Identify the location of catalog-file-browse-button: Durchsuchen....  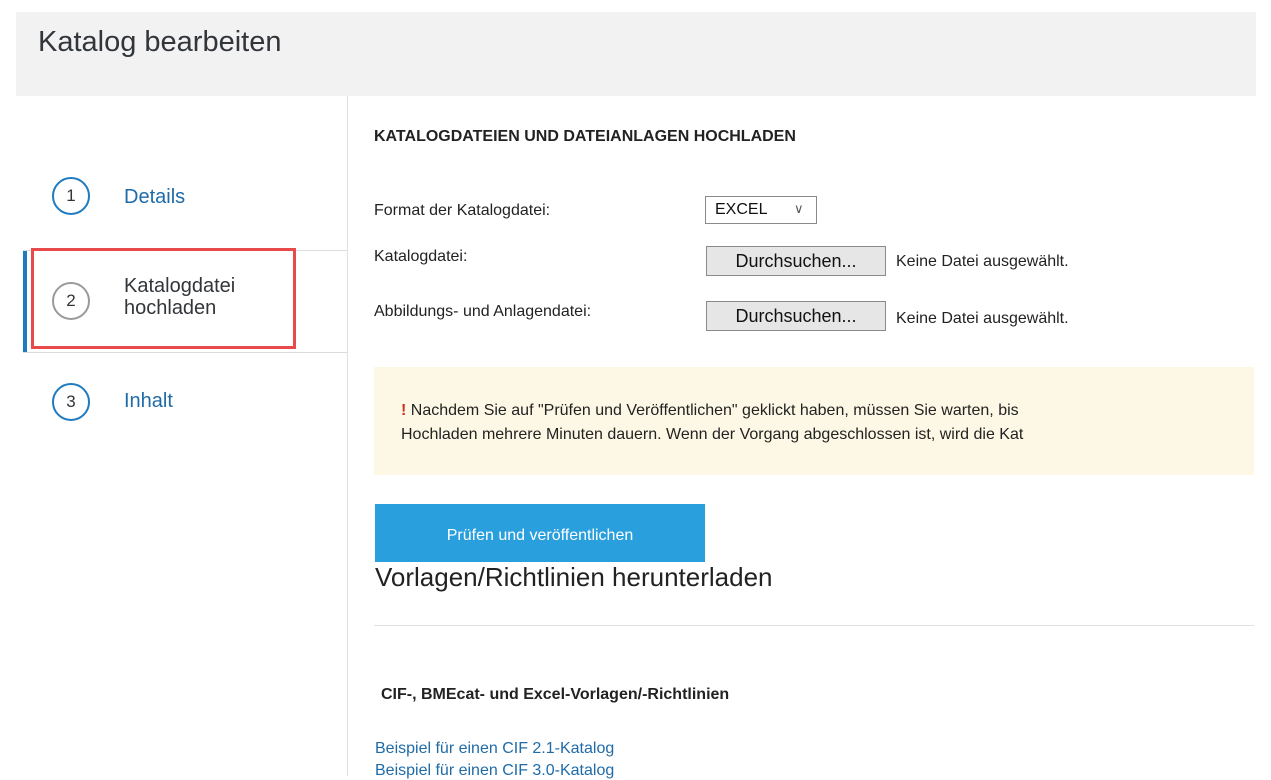
(796, 261).